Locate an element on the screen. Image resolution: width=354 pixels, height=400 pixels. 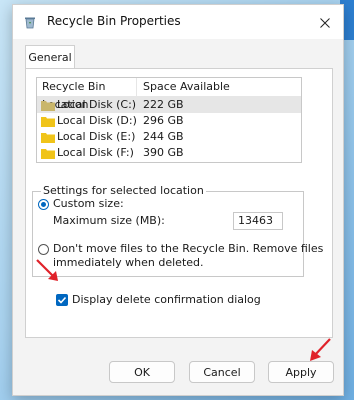
settings-group-label: Settings for selected location is located at coordinates (123, 190).